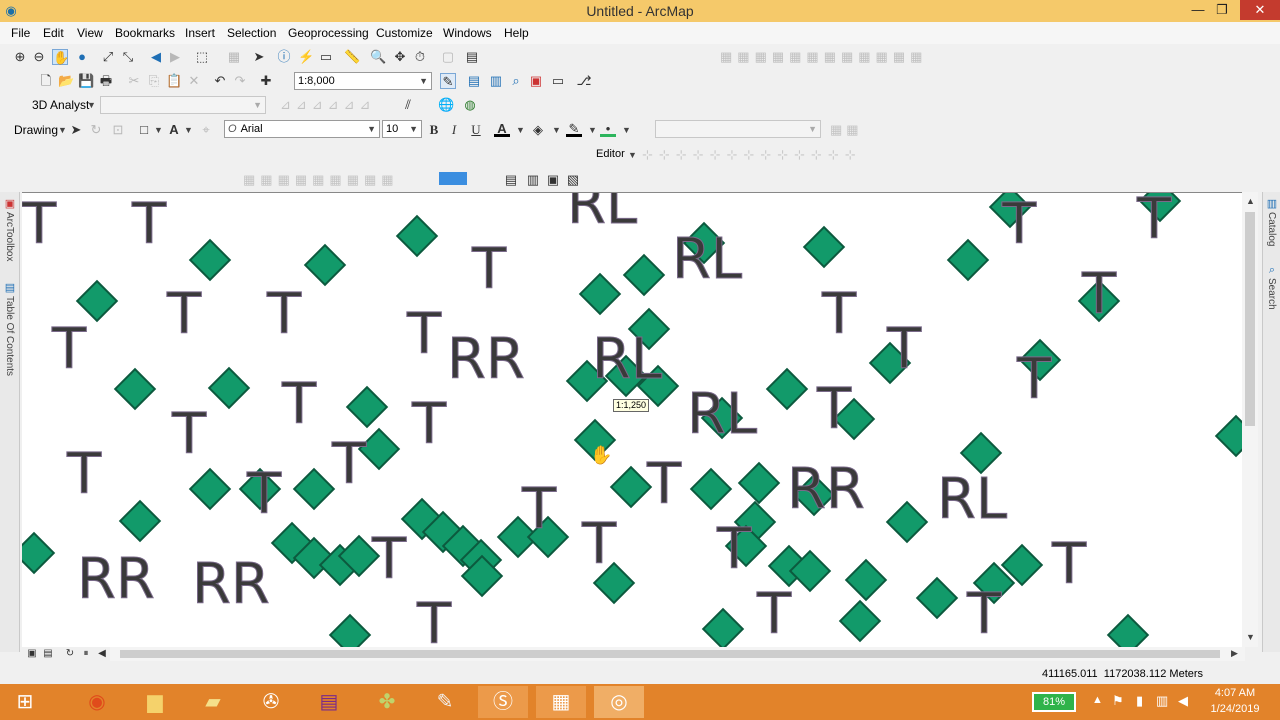 Image resolution: width=1280 pixels, height=720 pixels. Describe the element at coordinates (200, 33) in the screenshot. I see `menu-insert: Insert` at that location.